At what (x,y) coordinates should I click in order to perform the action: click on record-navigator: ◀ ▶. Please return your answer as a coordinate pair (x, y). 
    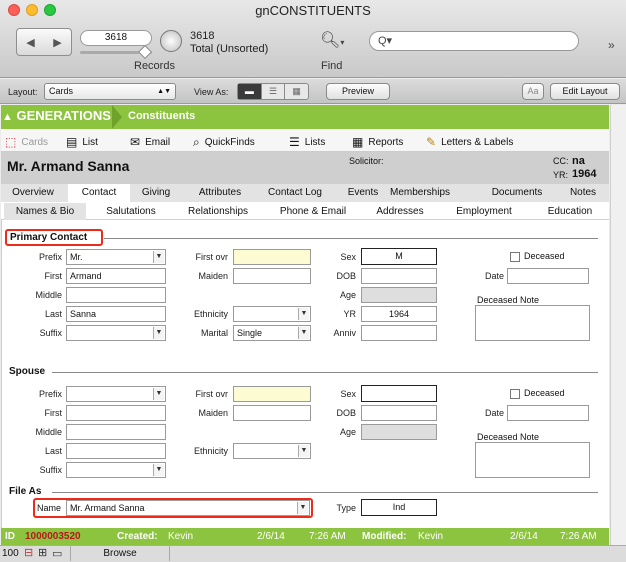
    Looking at the image, I should click on (44, 42).